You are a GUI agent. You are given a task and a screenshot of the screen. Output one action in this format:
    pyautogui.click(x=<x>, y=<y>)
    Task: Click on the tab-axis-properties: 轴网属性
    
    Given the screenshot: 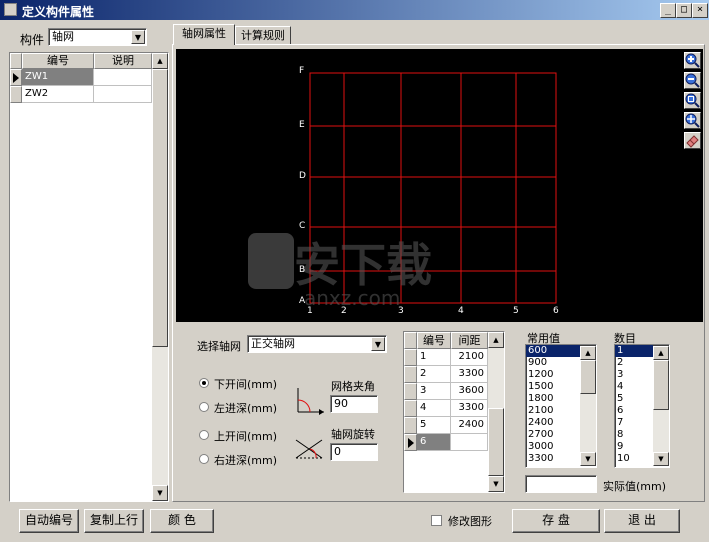 What is the action you would take?
    pyautogui.click(x=204, y=34)
    